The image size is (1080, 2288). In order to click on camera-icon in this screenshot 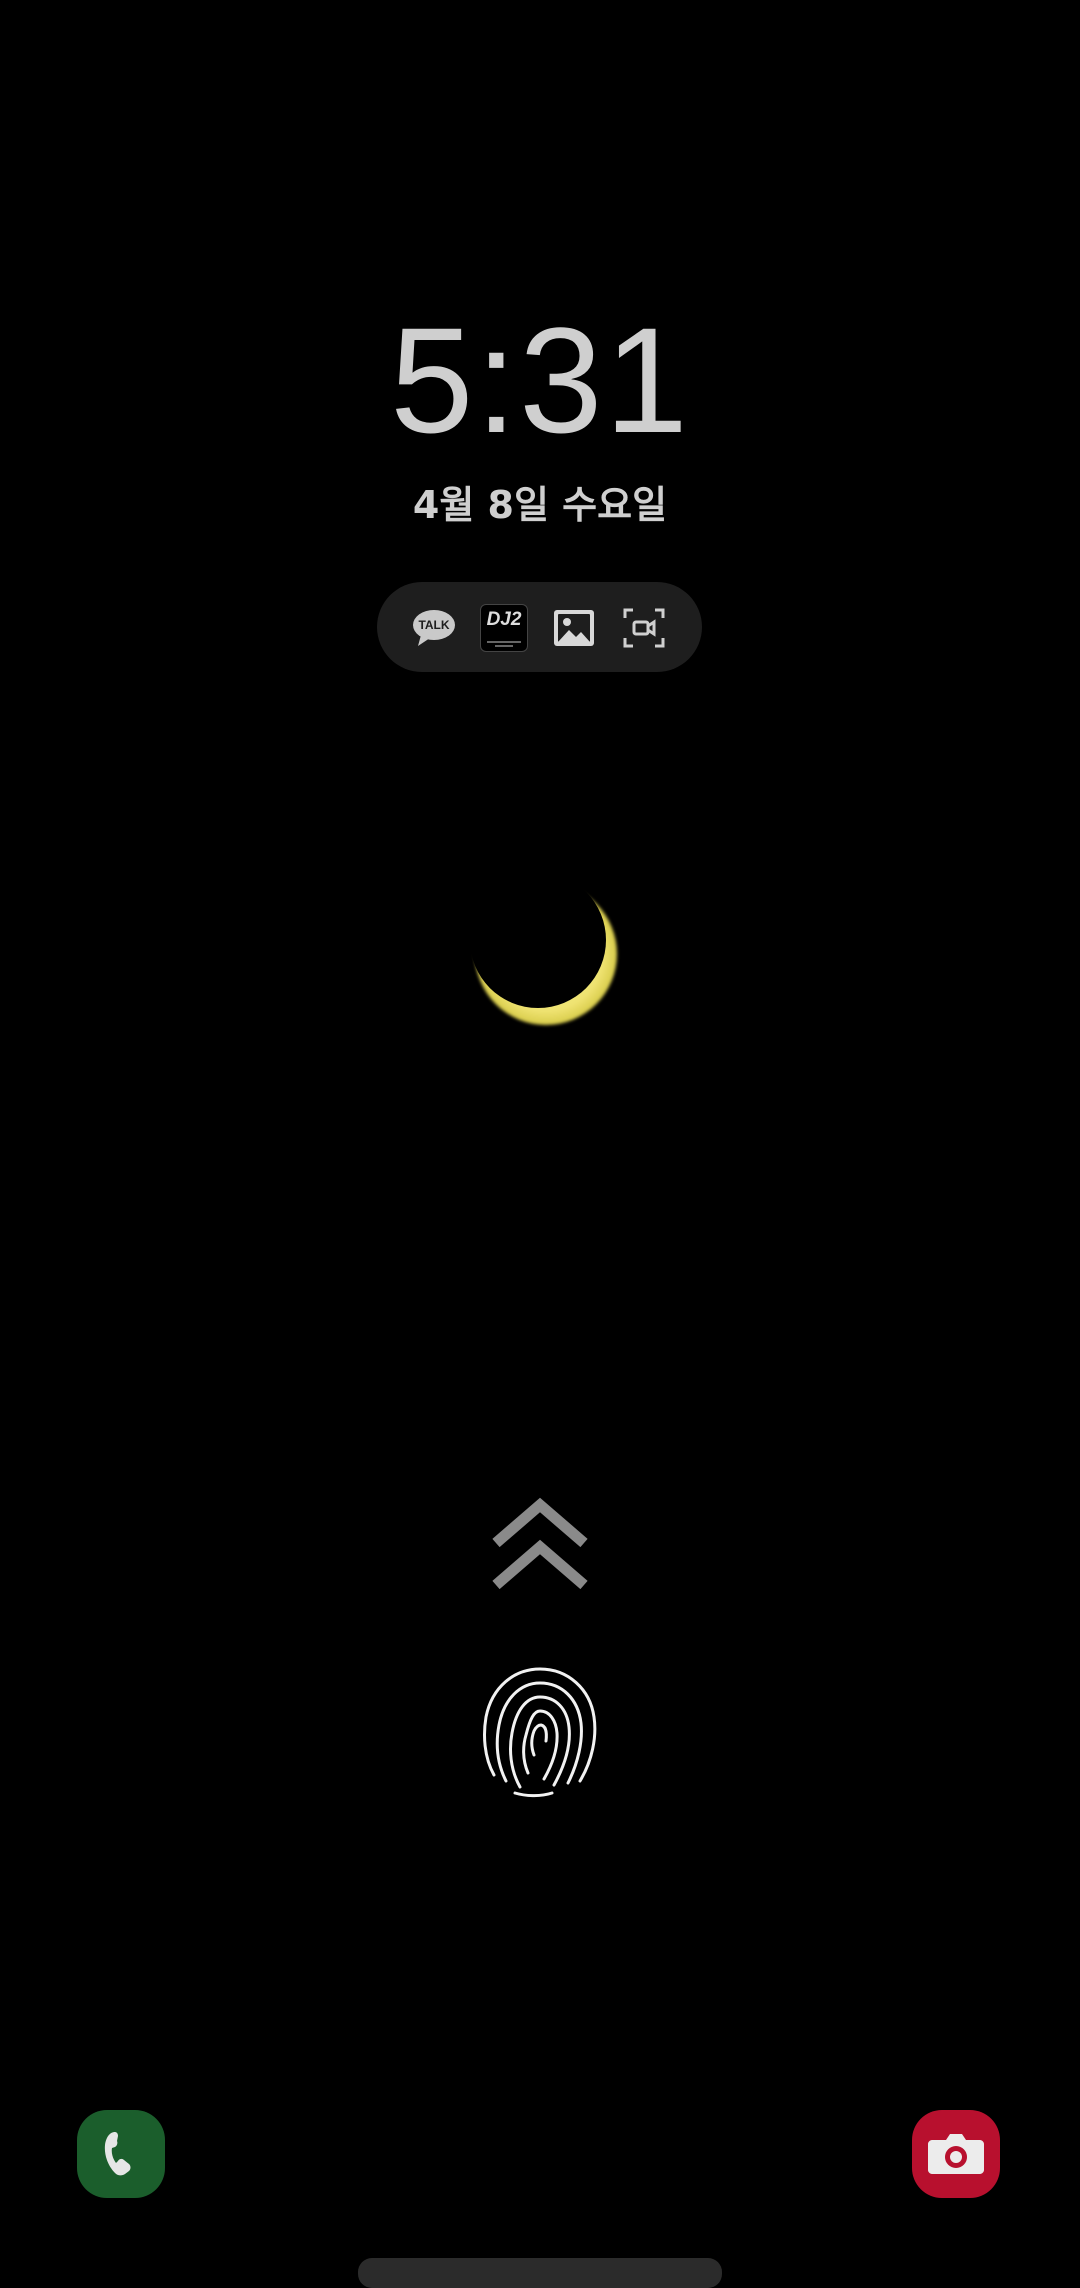, I will do `click(956, 2154)`.